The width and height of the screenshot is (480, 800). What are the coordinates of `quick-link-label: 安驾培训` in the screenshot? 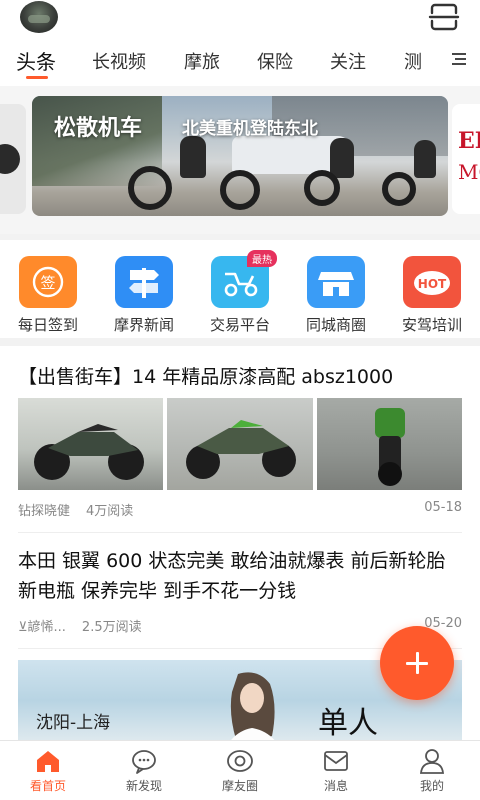 It's located at (431, 325).